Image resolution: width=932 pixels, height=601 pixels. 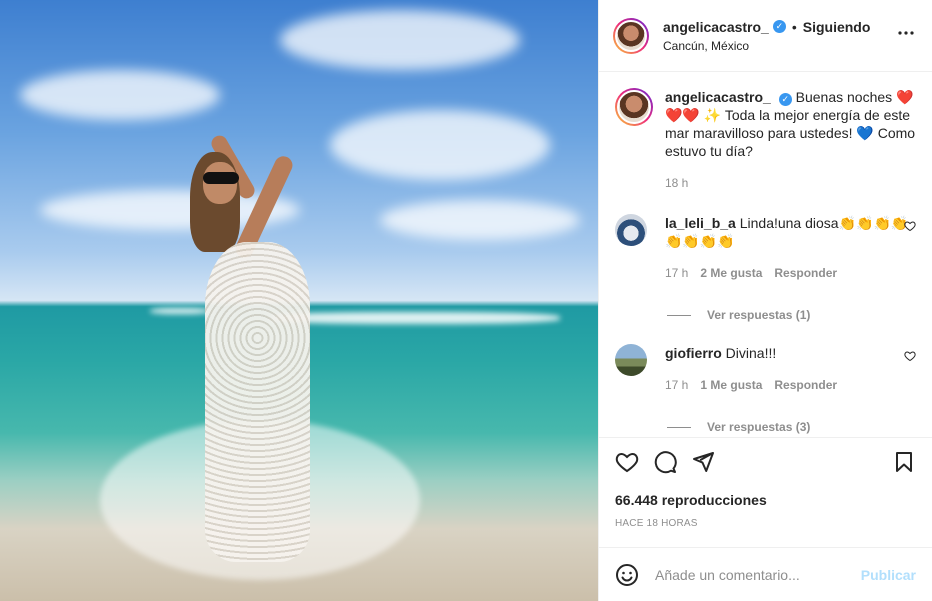 What do you see at coordinates (221, 178) in the screenshot?
I see `sunglasses` at bounding box center [221, 178].